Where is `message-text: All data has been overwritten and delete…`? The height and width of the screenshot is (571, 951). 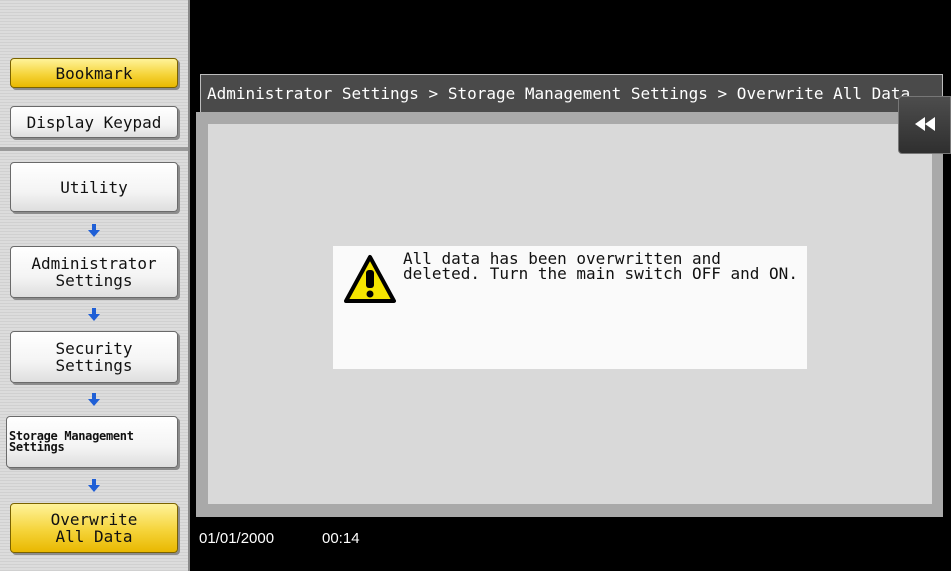 message-text: All data has been overwritten and delete… is located at coordinates (603, 267).